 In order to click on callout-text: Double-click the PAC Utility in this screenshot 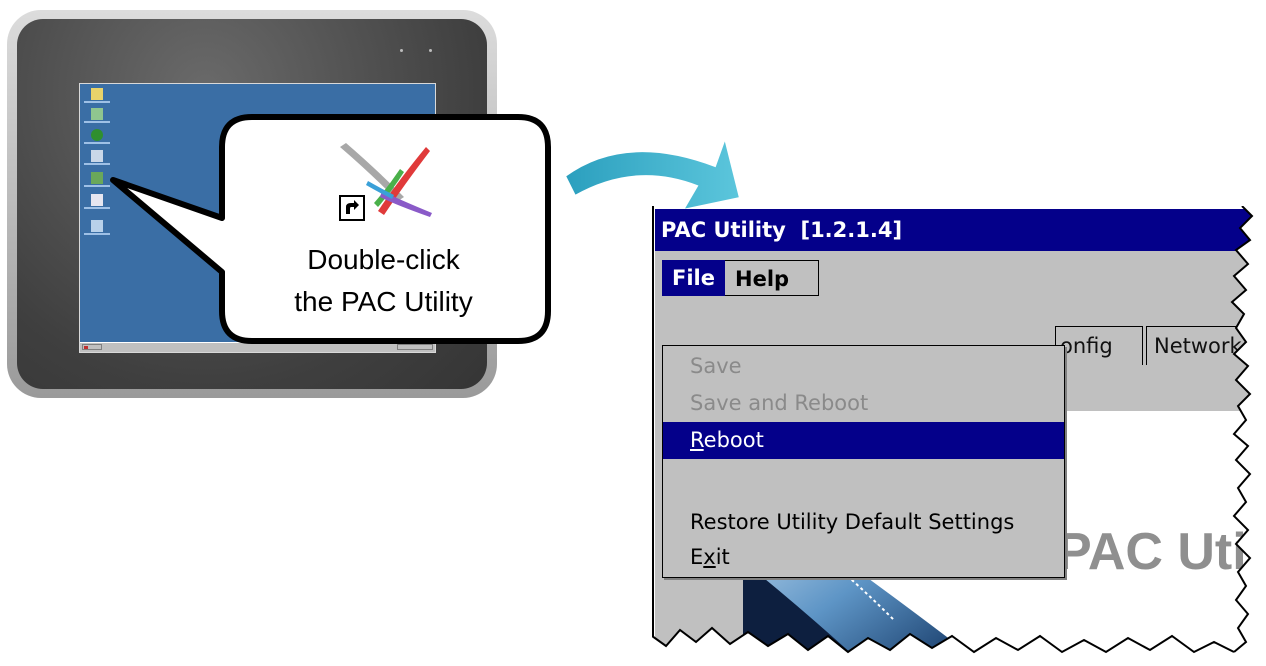, I will do `click(383, 281)`.